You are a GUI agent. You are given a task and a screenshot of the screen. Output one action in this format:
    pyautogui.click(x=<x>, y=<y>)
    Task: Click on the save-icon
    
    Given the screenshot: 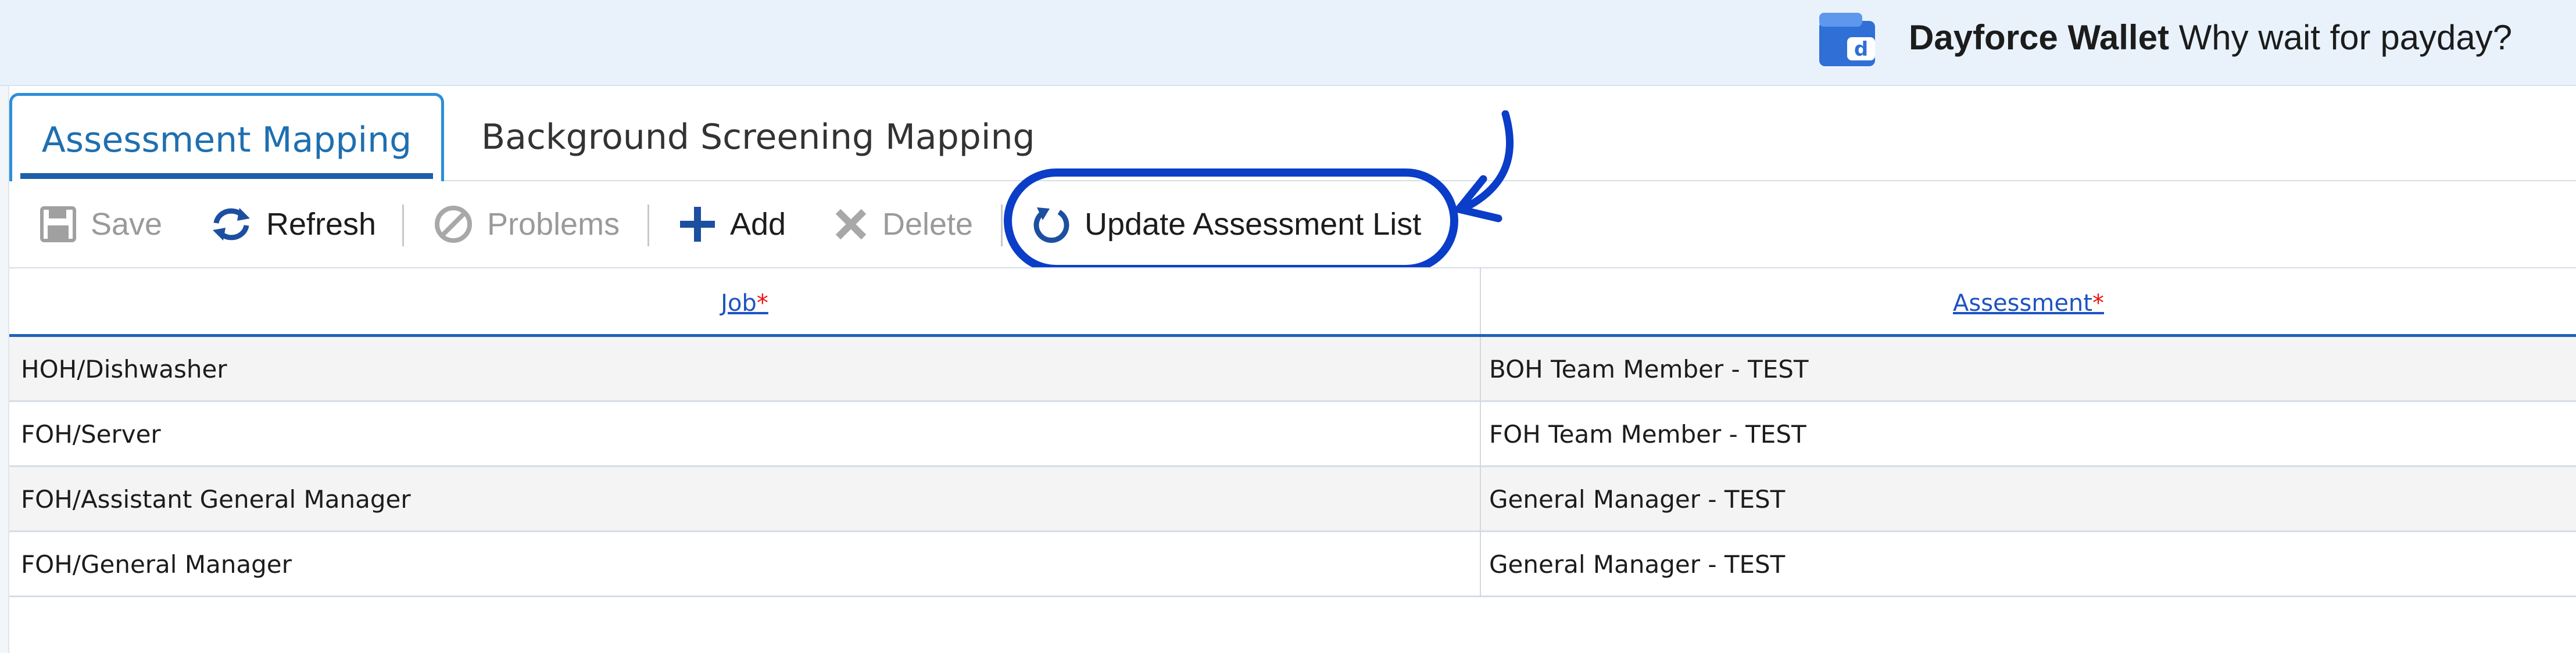 What is the action you would take?
    pyautogui.click(x=58, y=224)
    